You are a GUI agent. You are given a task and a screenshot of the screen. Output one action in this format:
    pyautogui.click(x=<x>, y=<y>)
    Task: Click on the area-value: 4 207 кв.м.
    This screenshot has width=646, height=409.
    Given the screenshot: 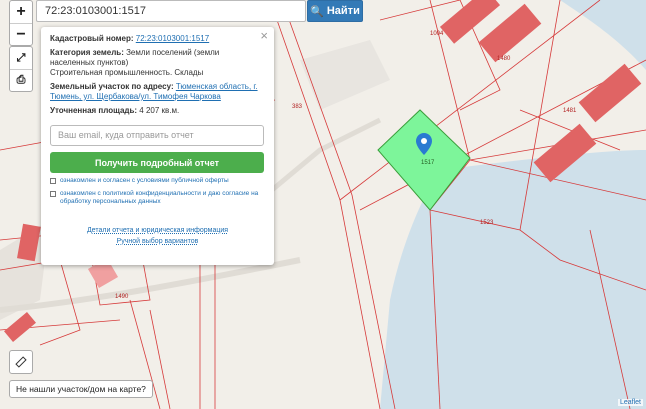 What is the action you would take?
    pyautogui.click(x=159, y=110)
    